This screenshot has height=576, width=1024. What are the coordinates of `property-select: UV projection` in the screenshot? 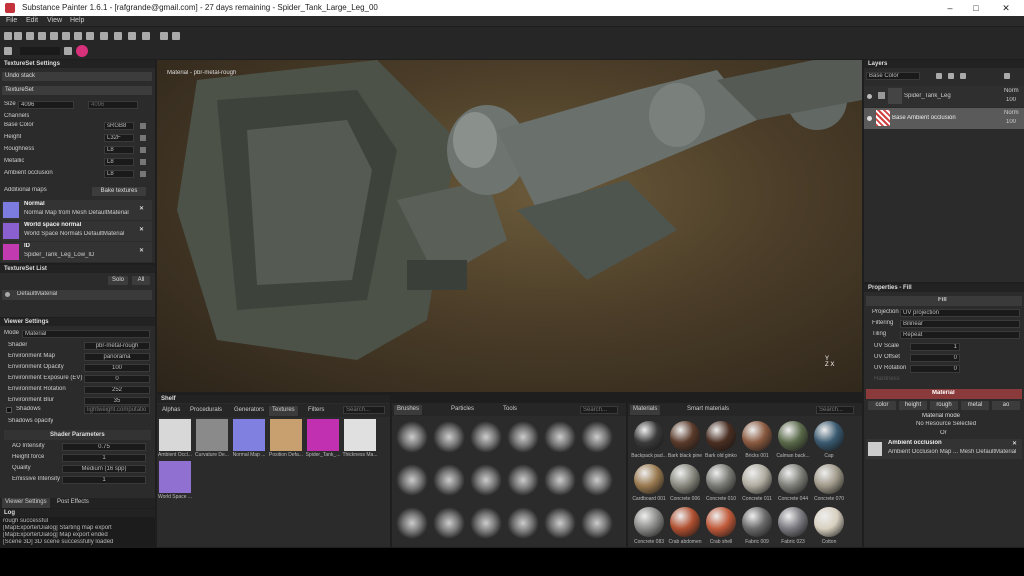 It's located at (960, 313).